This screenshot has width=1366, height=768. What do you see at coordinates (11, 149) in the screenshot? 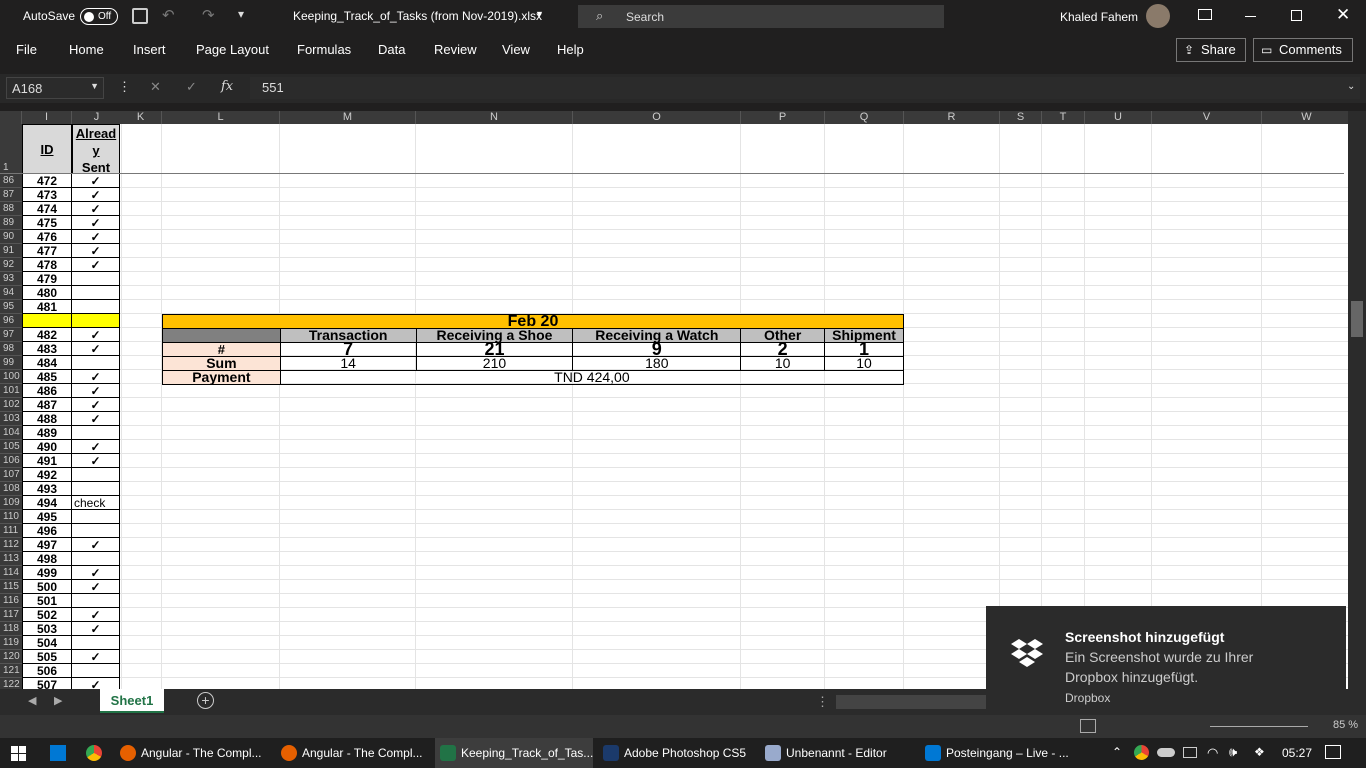
I see `row-header: 1` at bounding box center [11, 149].